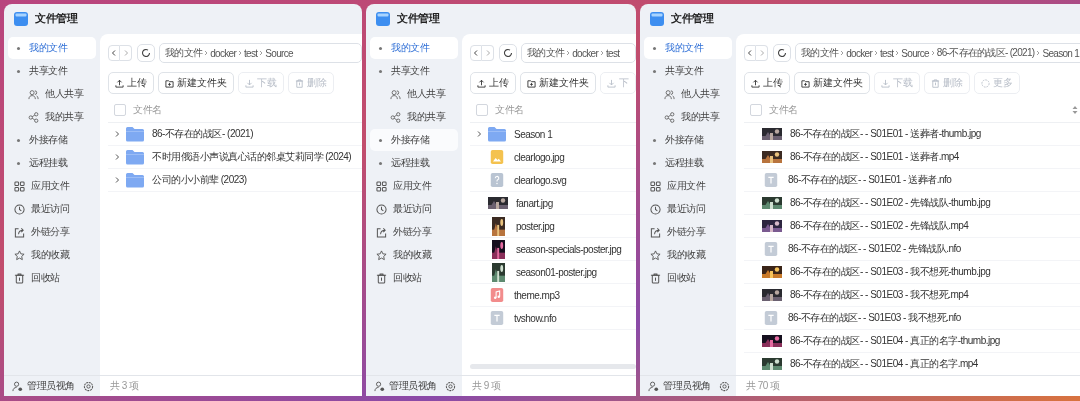 Image resolution: width=1080 pixels, height=401 pixels. What do you see at coordinates (252, 157) in the screenshot?
I see `file-name: 不时用俄语小声说真心话的邻桌艾莉同学 (2024)` at bounding box center [252, 157].